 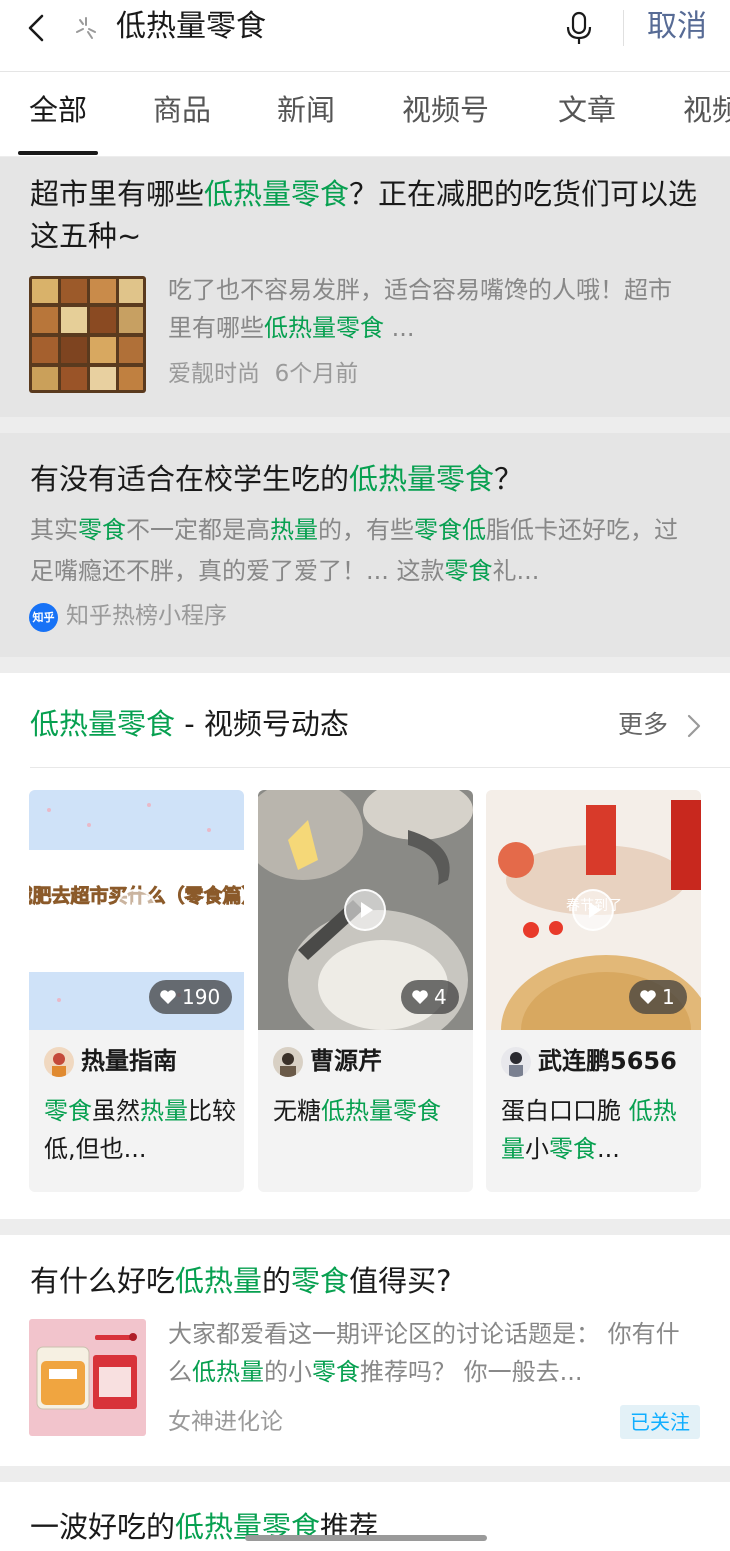 What do you see at coordinates (86, 28) in the screenshot?
I see `sparkle-icon` at bounding box center [86, 28].